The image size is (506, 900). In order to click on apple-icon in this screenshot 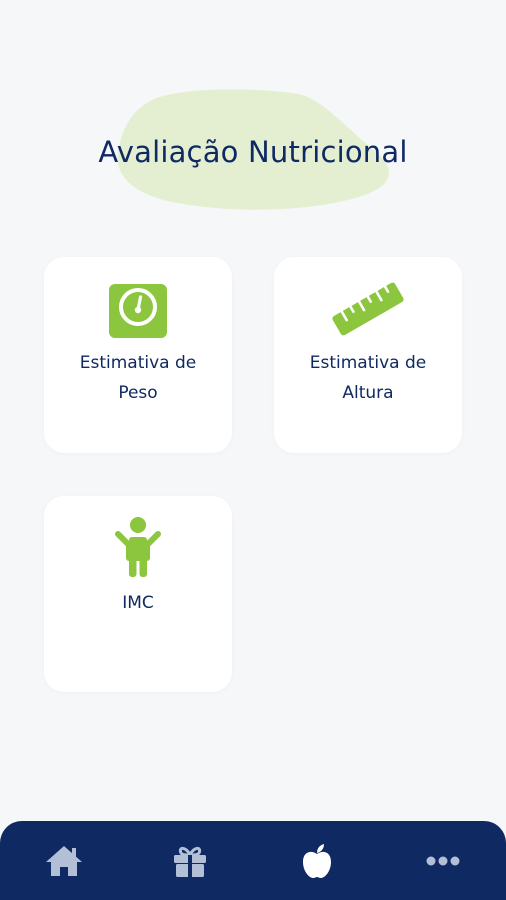, I will do `click(317, 861)`.